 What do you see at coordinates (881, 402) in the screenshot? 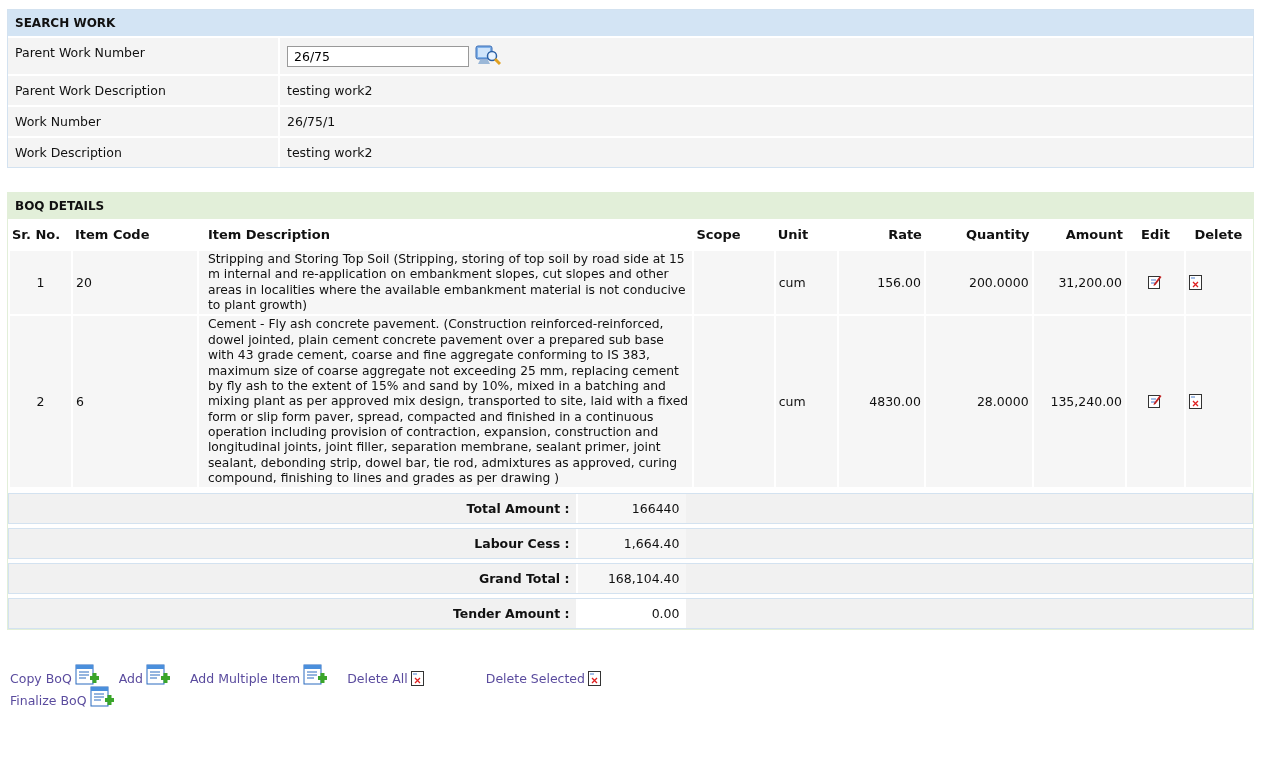
I see `table-cell: 4830.00` at bounding box center [881, 402].